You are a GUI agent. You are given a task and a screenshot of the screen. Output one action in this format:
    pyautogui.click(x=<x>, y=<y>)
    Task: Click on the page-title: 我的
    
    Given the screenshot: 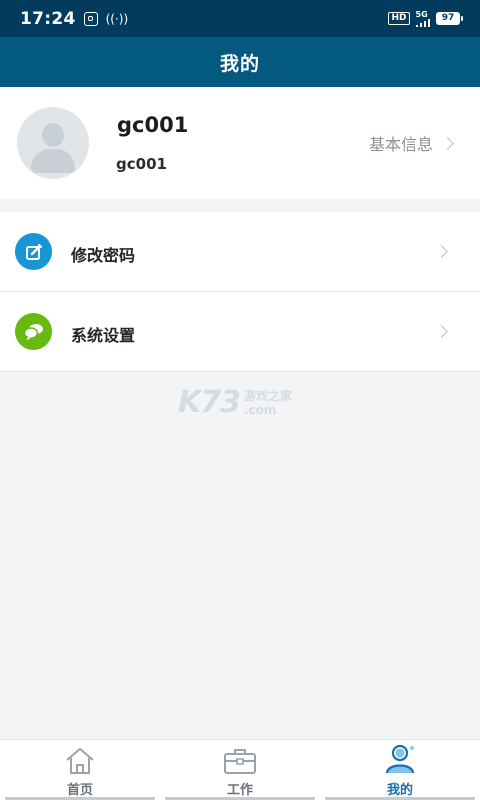 What is the action you would take?
    pyautogui.click(x=239, y=63)
    